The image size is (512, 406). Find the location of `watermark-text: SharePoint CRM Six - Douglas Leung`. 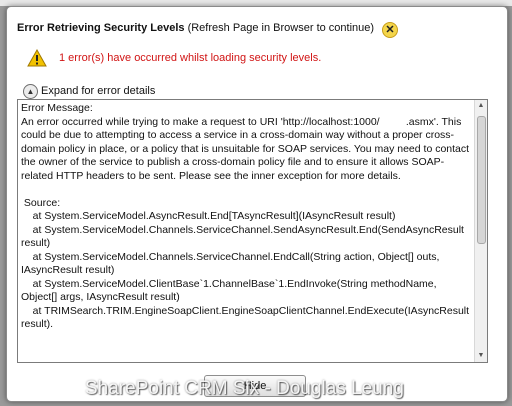

watermark-text: SharePoint CRM Six - Douglas Leung is located at coordinates (244, 388).